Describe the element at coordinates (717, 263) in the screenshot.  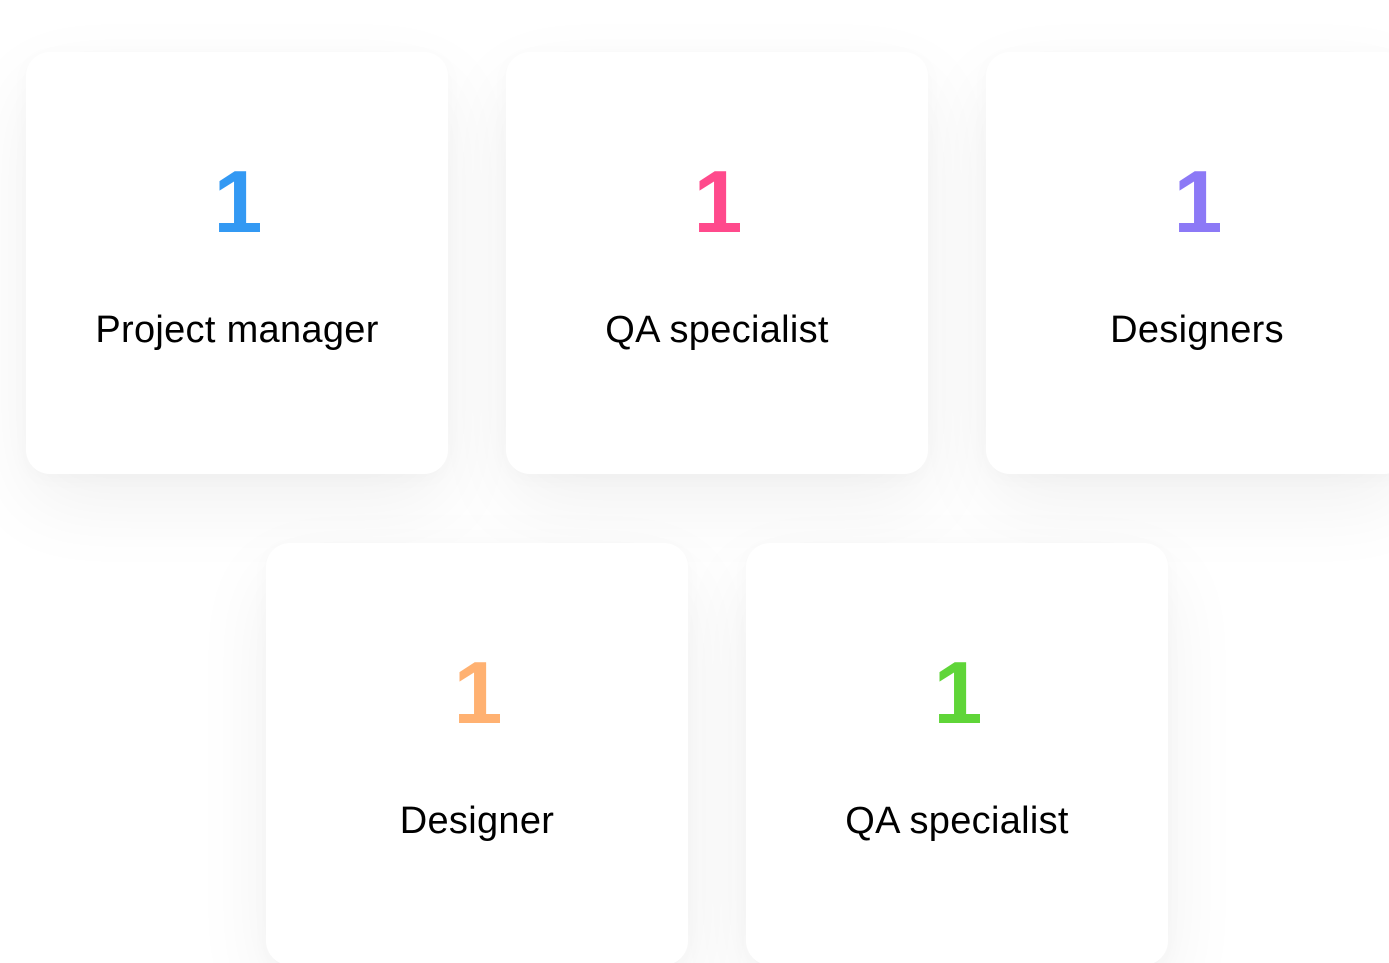
I see `team-card-qa-specialist: 1 QA specialist` at that location.